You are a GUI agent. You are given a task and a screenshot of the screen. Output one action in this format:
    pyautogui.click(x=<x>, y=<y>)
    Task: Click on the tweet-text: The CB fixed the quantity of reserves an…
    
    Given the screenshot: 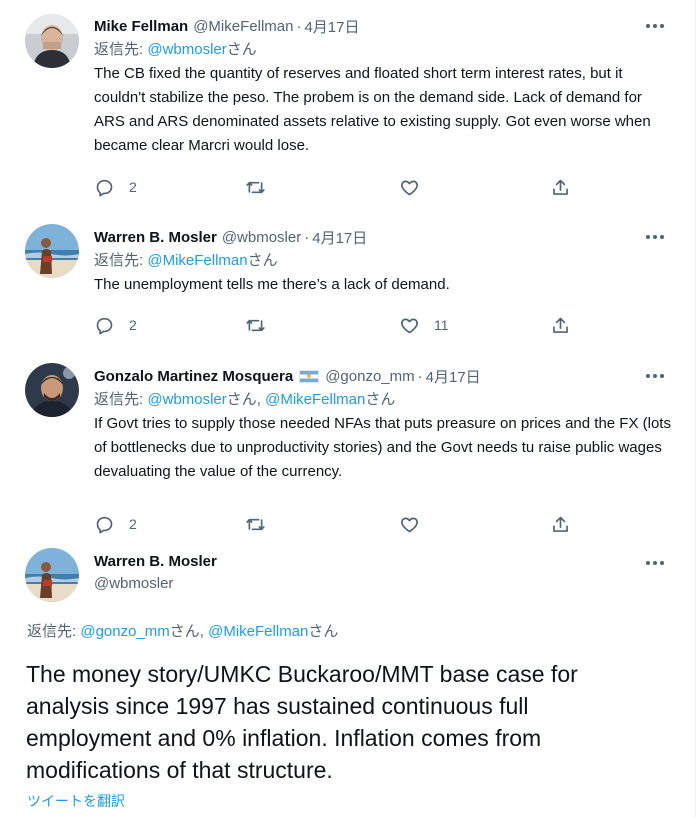 What is the action you would take?
    pyautogui.click(x=372, y=109)
    